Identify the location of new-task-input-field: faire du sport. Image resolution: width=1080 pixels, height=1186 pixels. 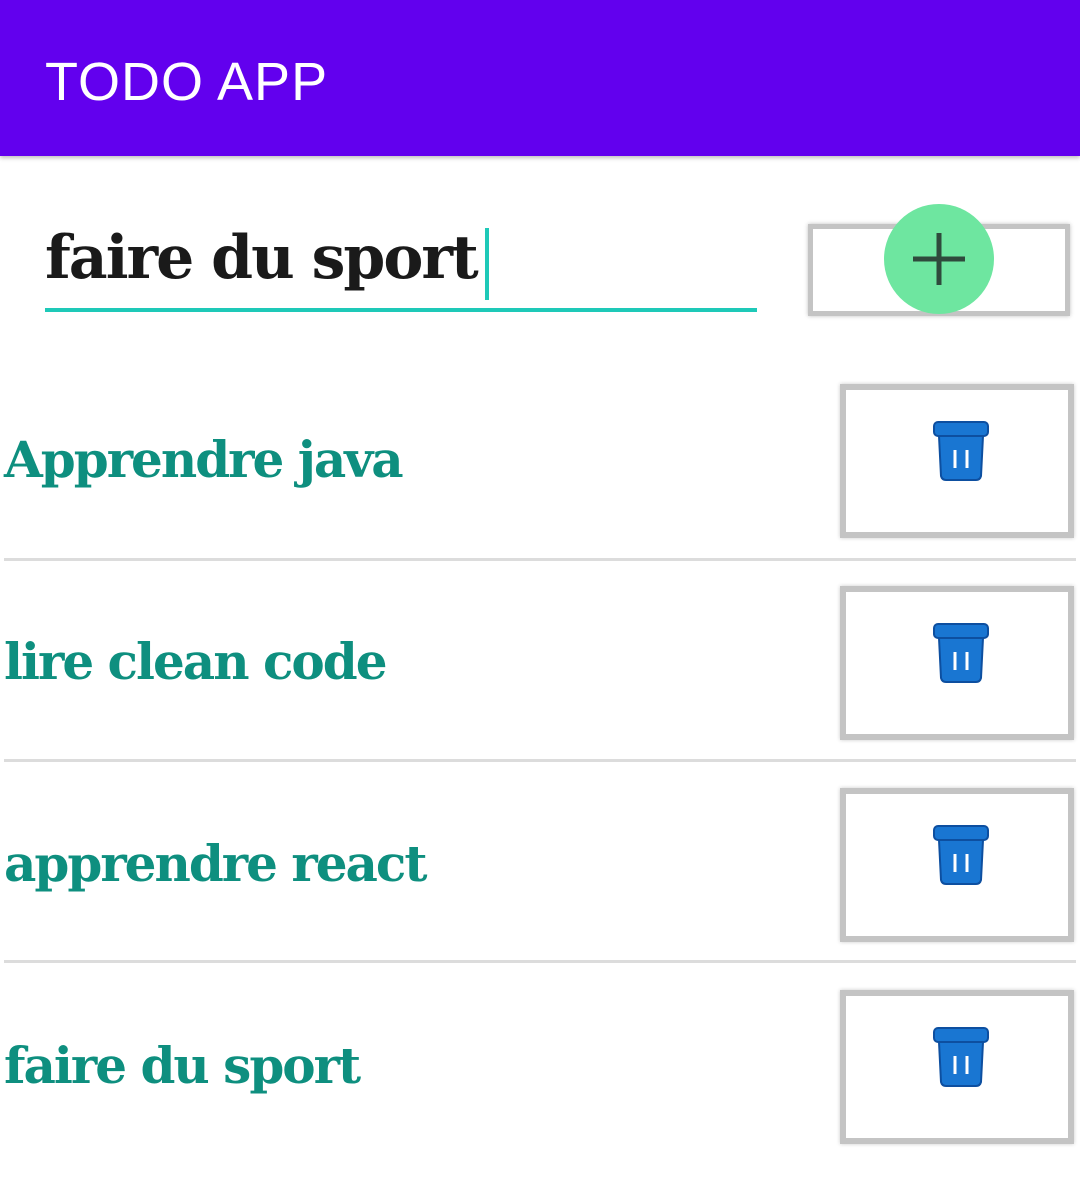
(401, 262).